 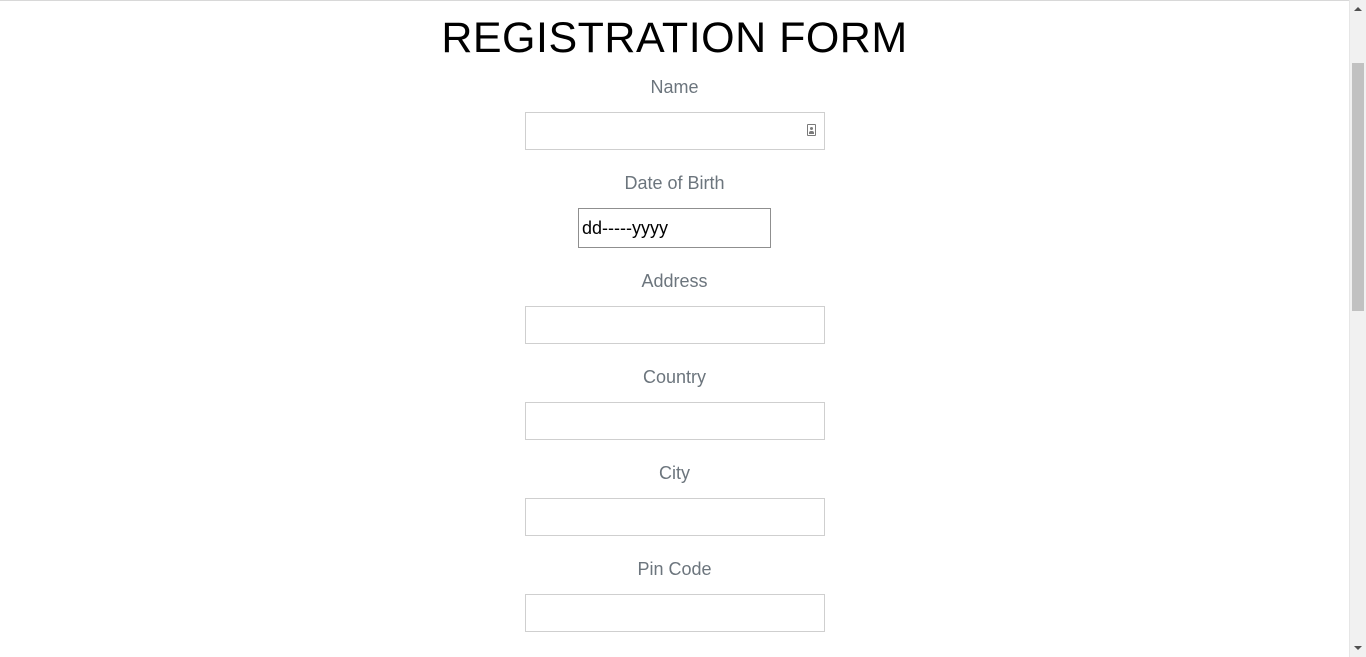 I want to click on country-label: Country, so click(x=674, y=377).